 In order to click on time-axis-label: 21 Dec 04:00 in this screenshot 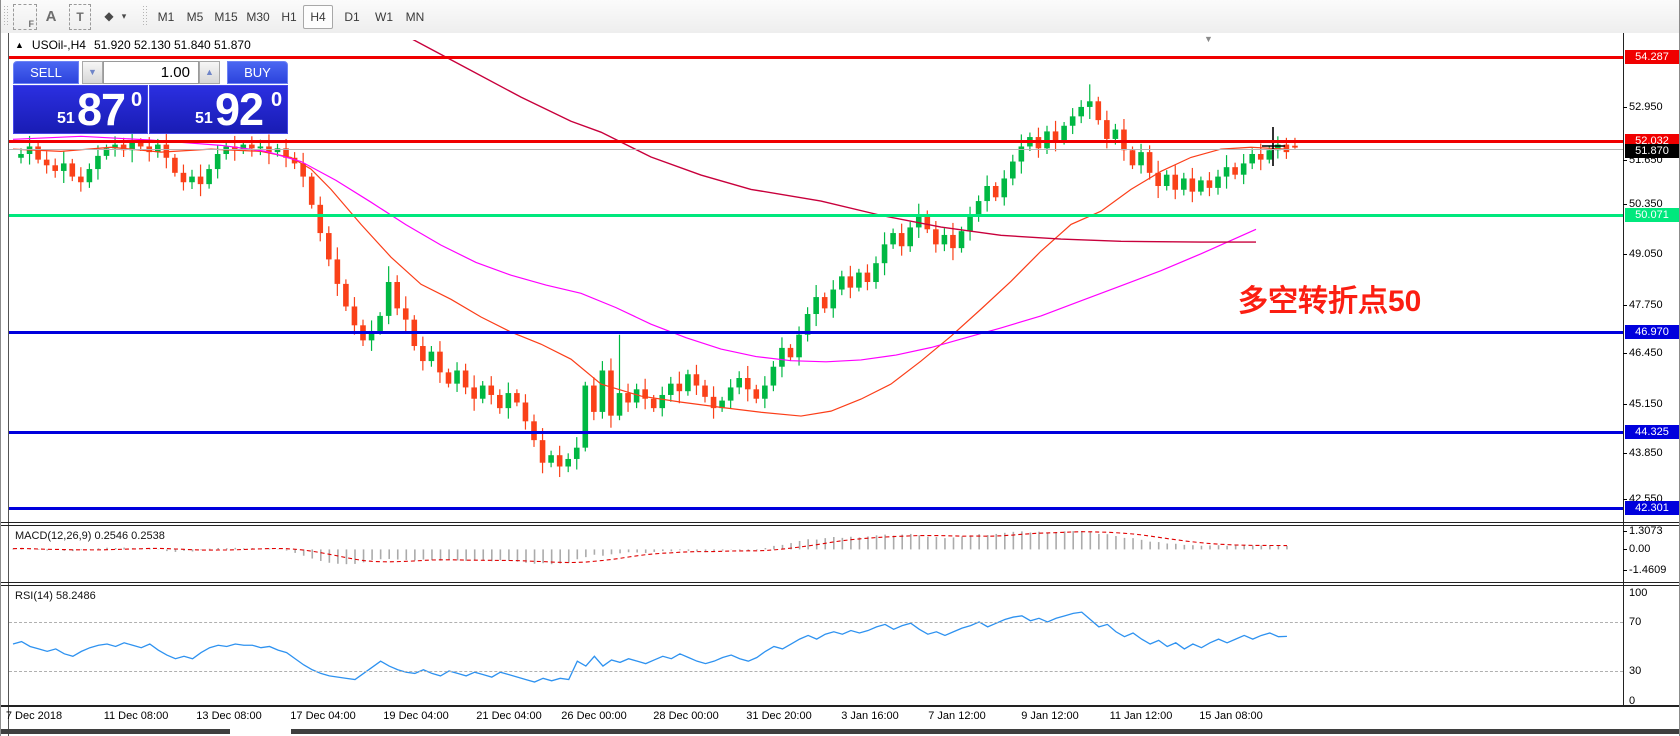, I will do `click(509, 716)`.